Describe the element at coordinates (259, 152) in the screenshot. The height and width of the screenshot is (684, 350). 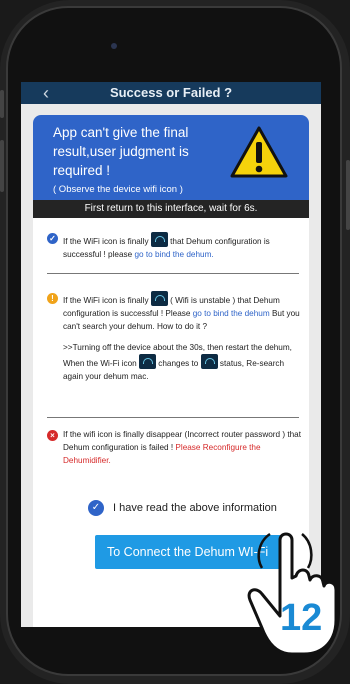
I see `warning-triangle-icon` at that location.